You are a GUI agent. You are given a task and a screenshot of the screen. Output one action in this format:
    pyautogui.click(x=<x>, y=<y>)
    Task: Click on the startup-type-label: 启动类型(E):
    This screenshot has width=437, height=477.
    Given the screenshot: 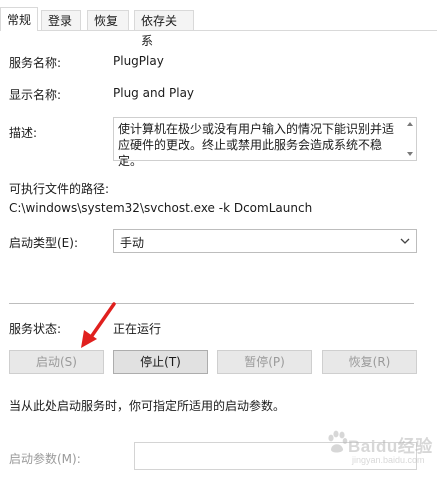 What is the action you would take?
    pyautogui.click(x=43, y=243)
    